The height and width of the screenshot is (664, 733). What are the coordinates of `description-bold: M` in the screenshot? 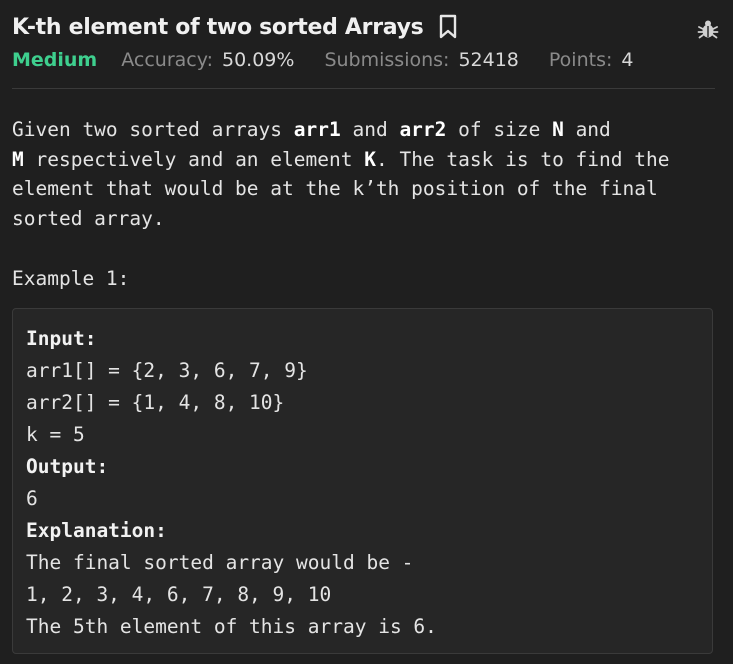 It's located at (18, 159).